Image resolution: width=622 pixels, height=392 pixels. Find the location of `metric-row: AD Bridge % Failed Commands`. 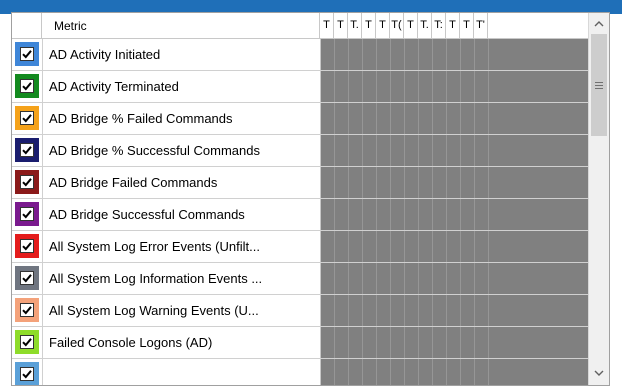

metric-row: AD Bridge % Failed Commands is located at coordinates (300, 119).